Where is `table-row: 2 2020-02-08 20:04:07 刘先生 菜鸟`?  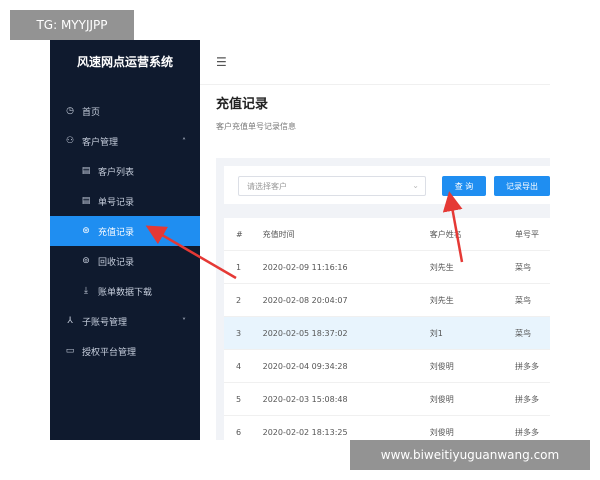 table-row: 2 2020-02-08 20:04:07 刘先生 菜鸟 is located at coordinates (387, 300).